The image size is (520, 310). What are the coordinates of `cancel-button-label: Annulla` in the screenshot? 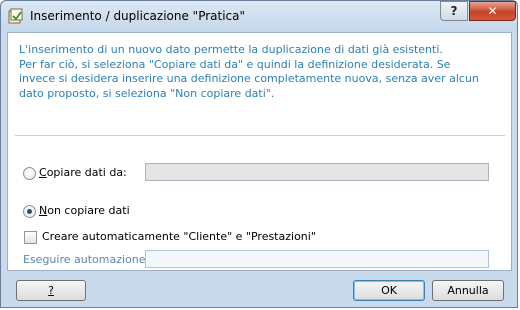 It's located at (468, 290).